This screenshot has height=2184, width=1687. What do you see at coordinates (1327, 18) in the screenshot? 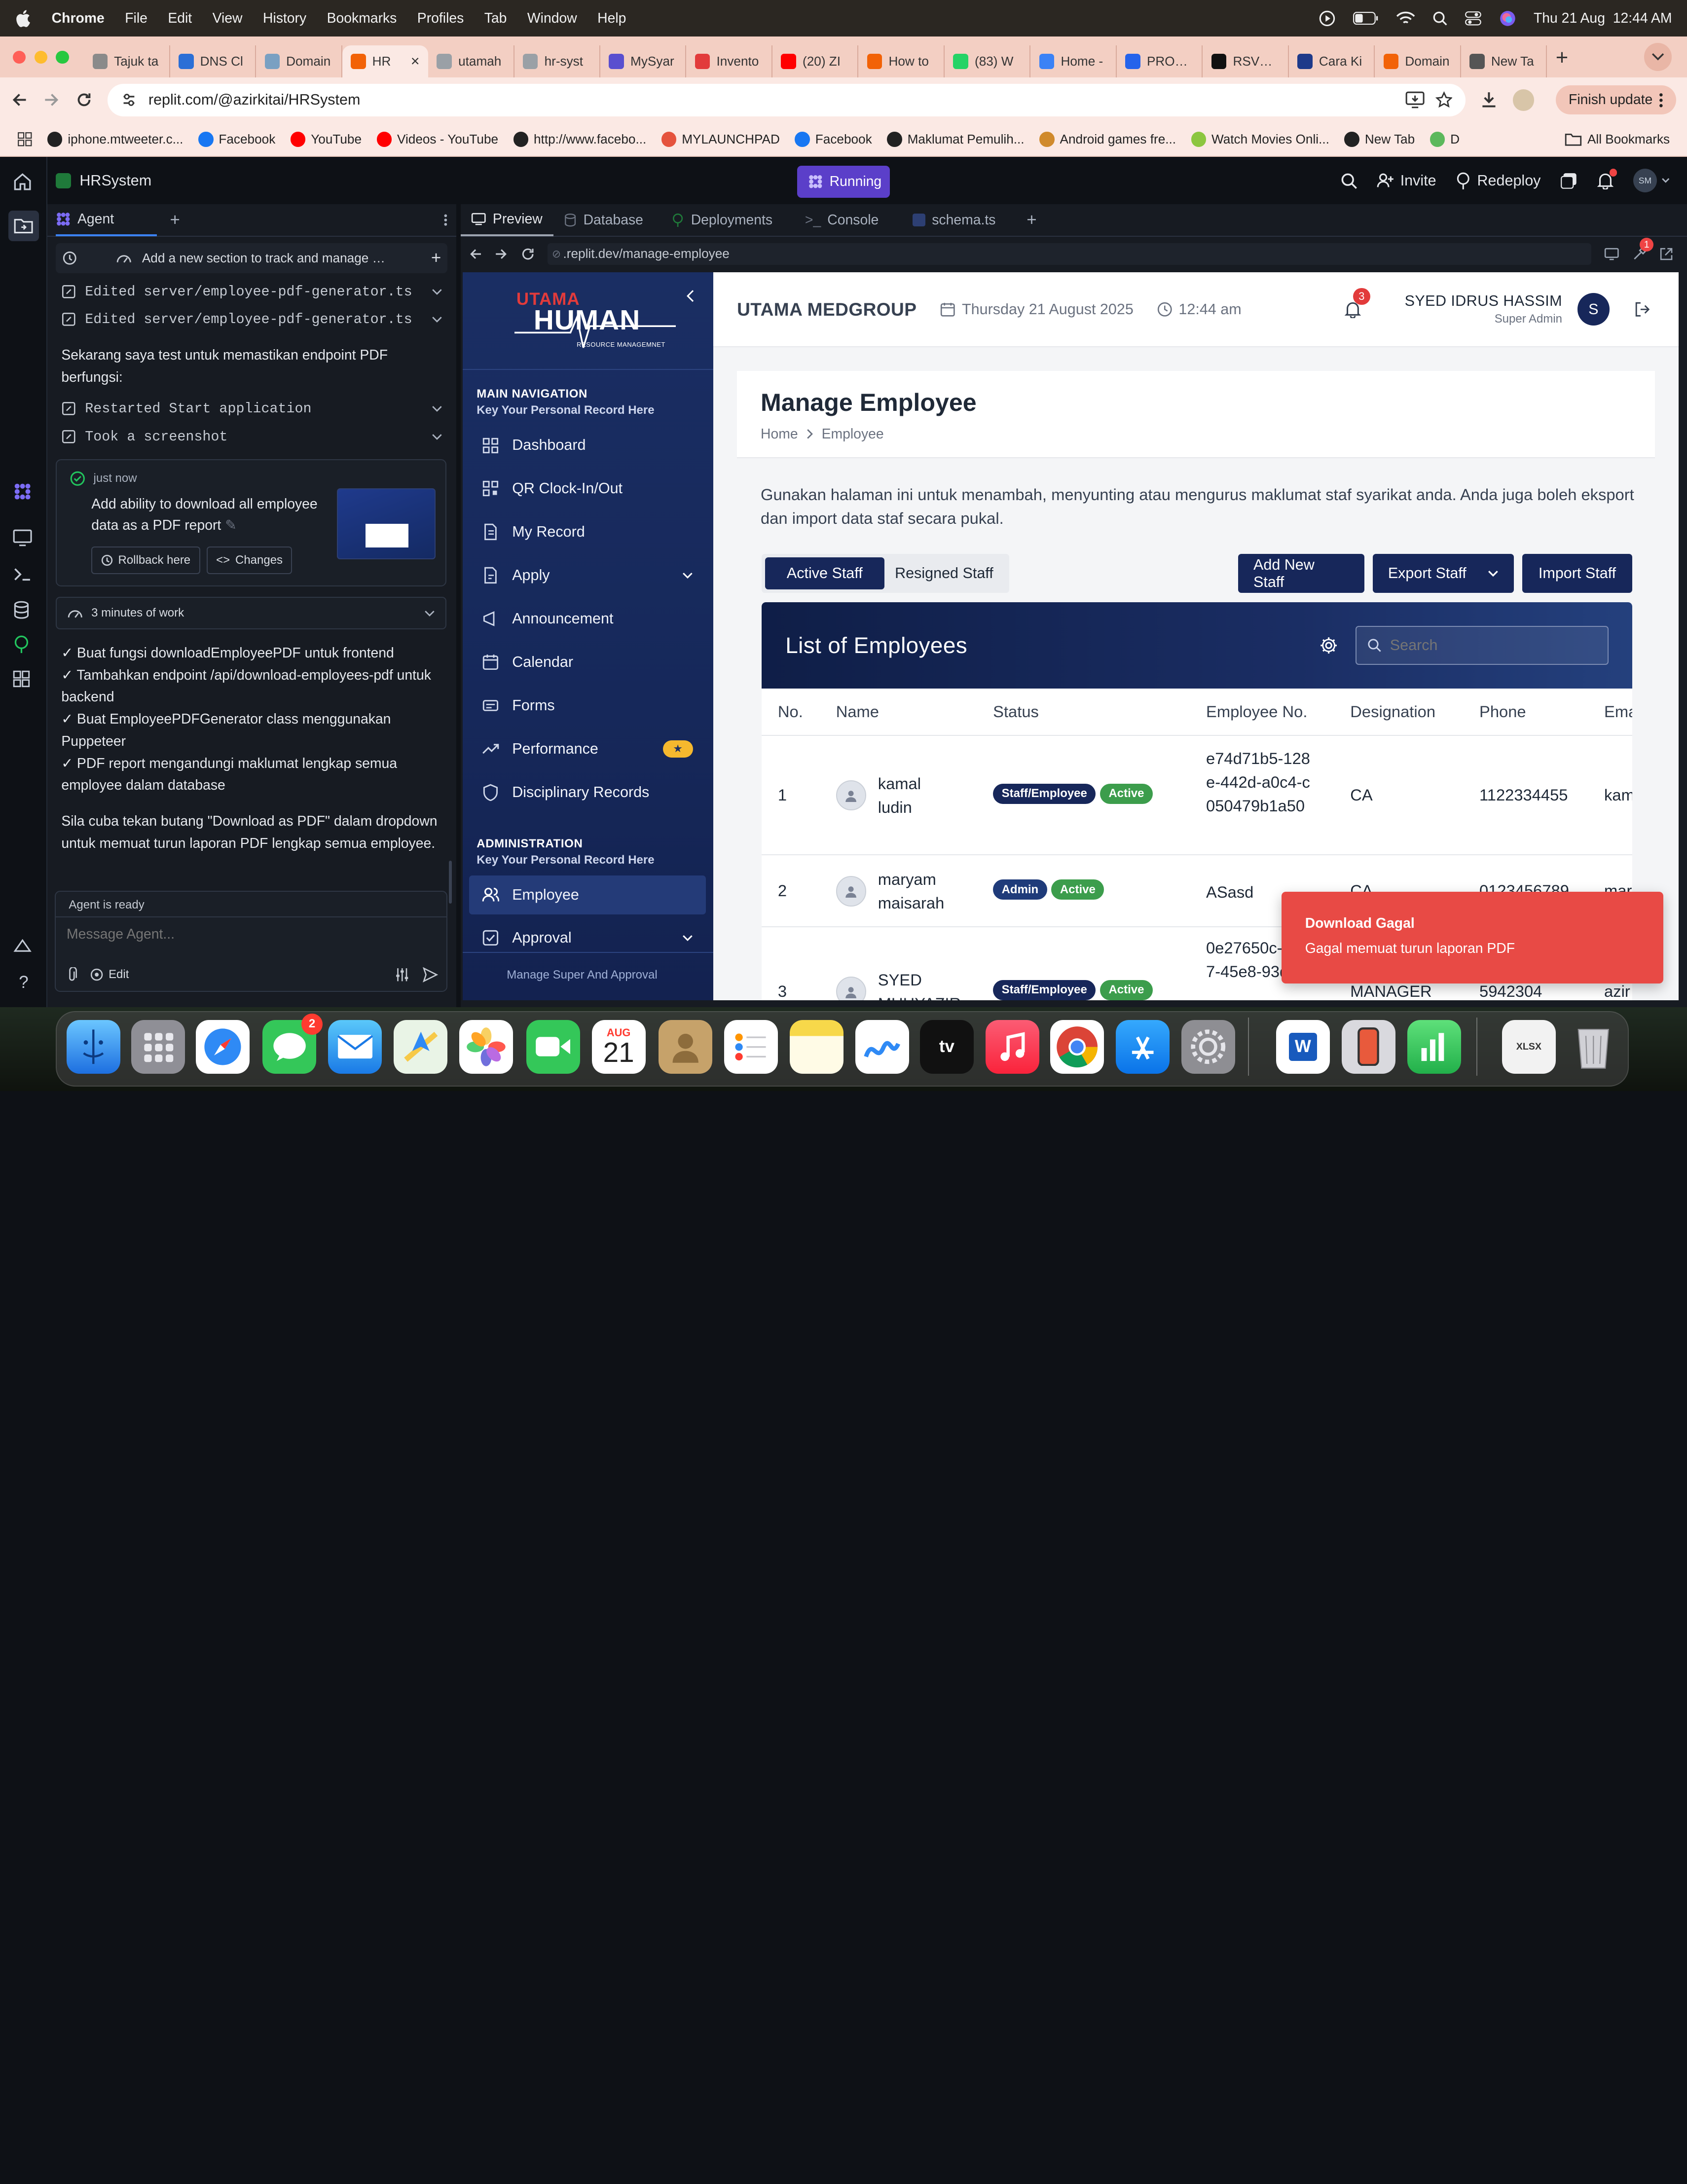
I see `play-icon` at bounding box center [1327, 18].